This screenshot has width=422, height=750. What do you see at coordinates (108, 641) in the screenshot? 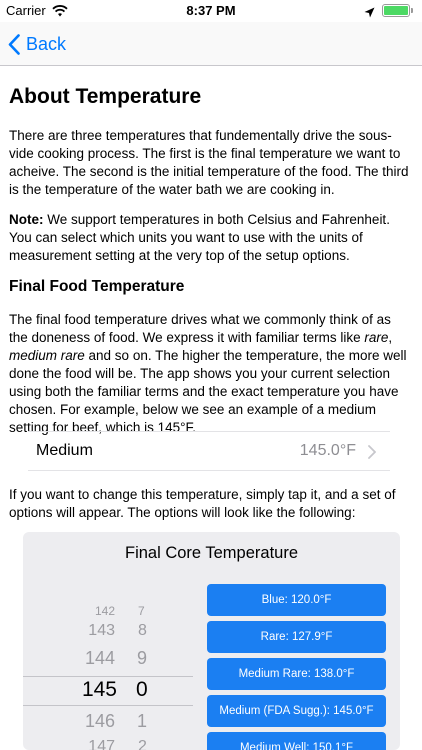
I see `temperature-wheel: 142 7 143 8 144 9 145 0 146 1 147 2` at bounding box center [108, 641].